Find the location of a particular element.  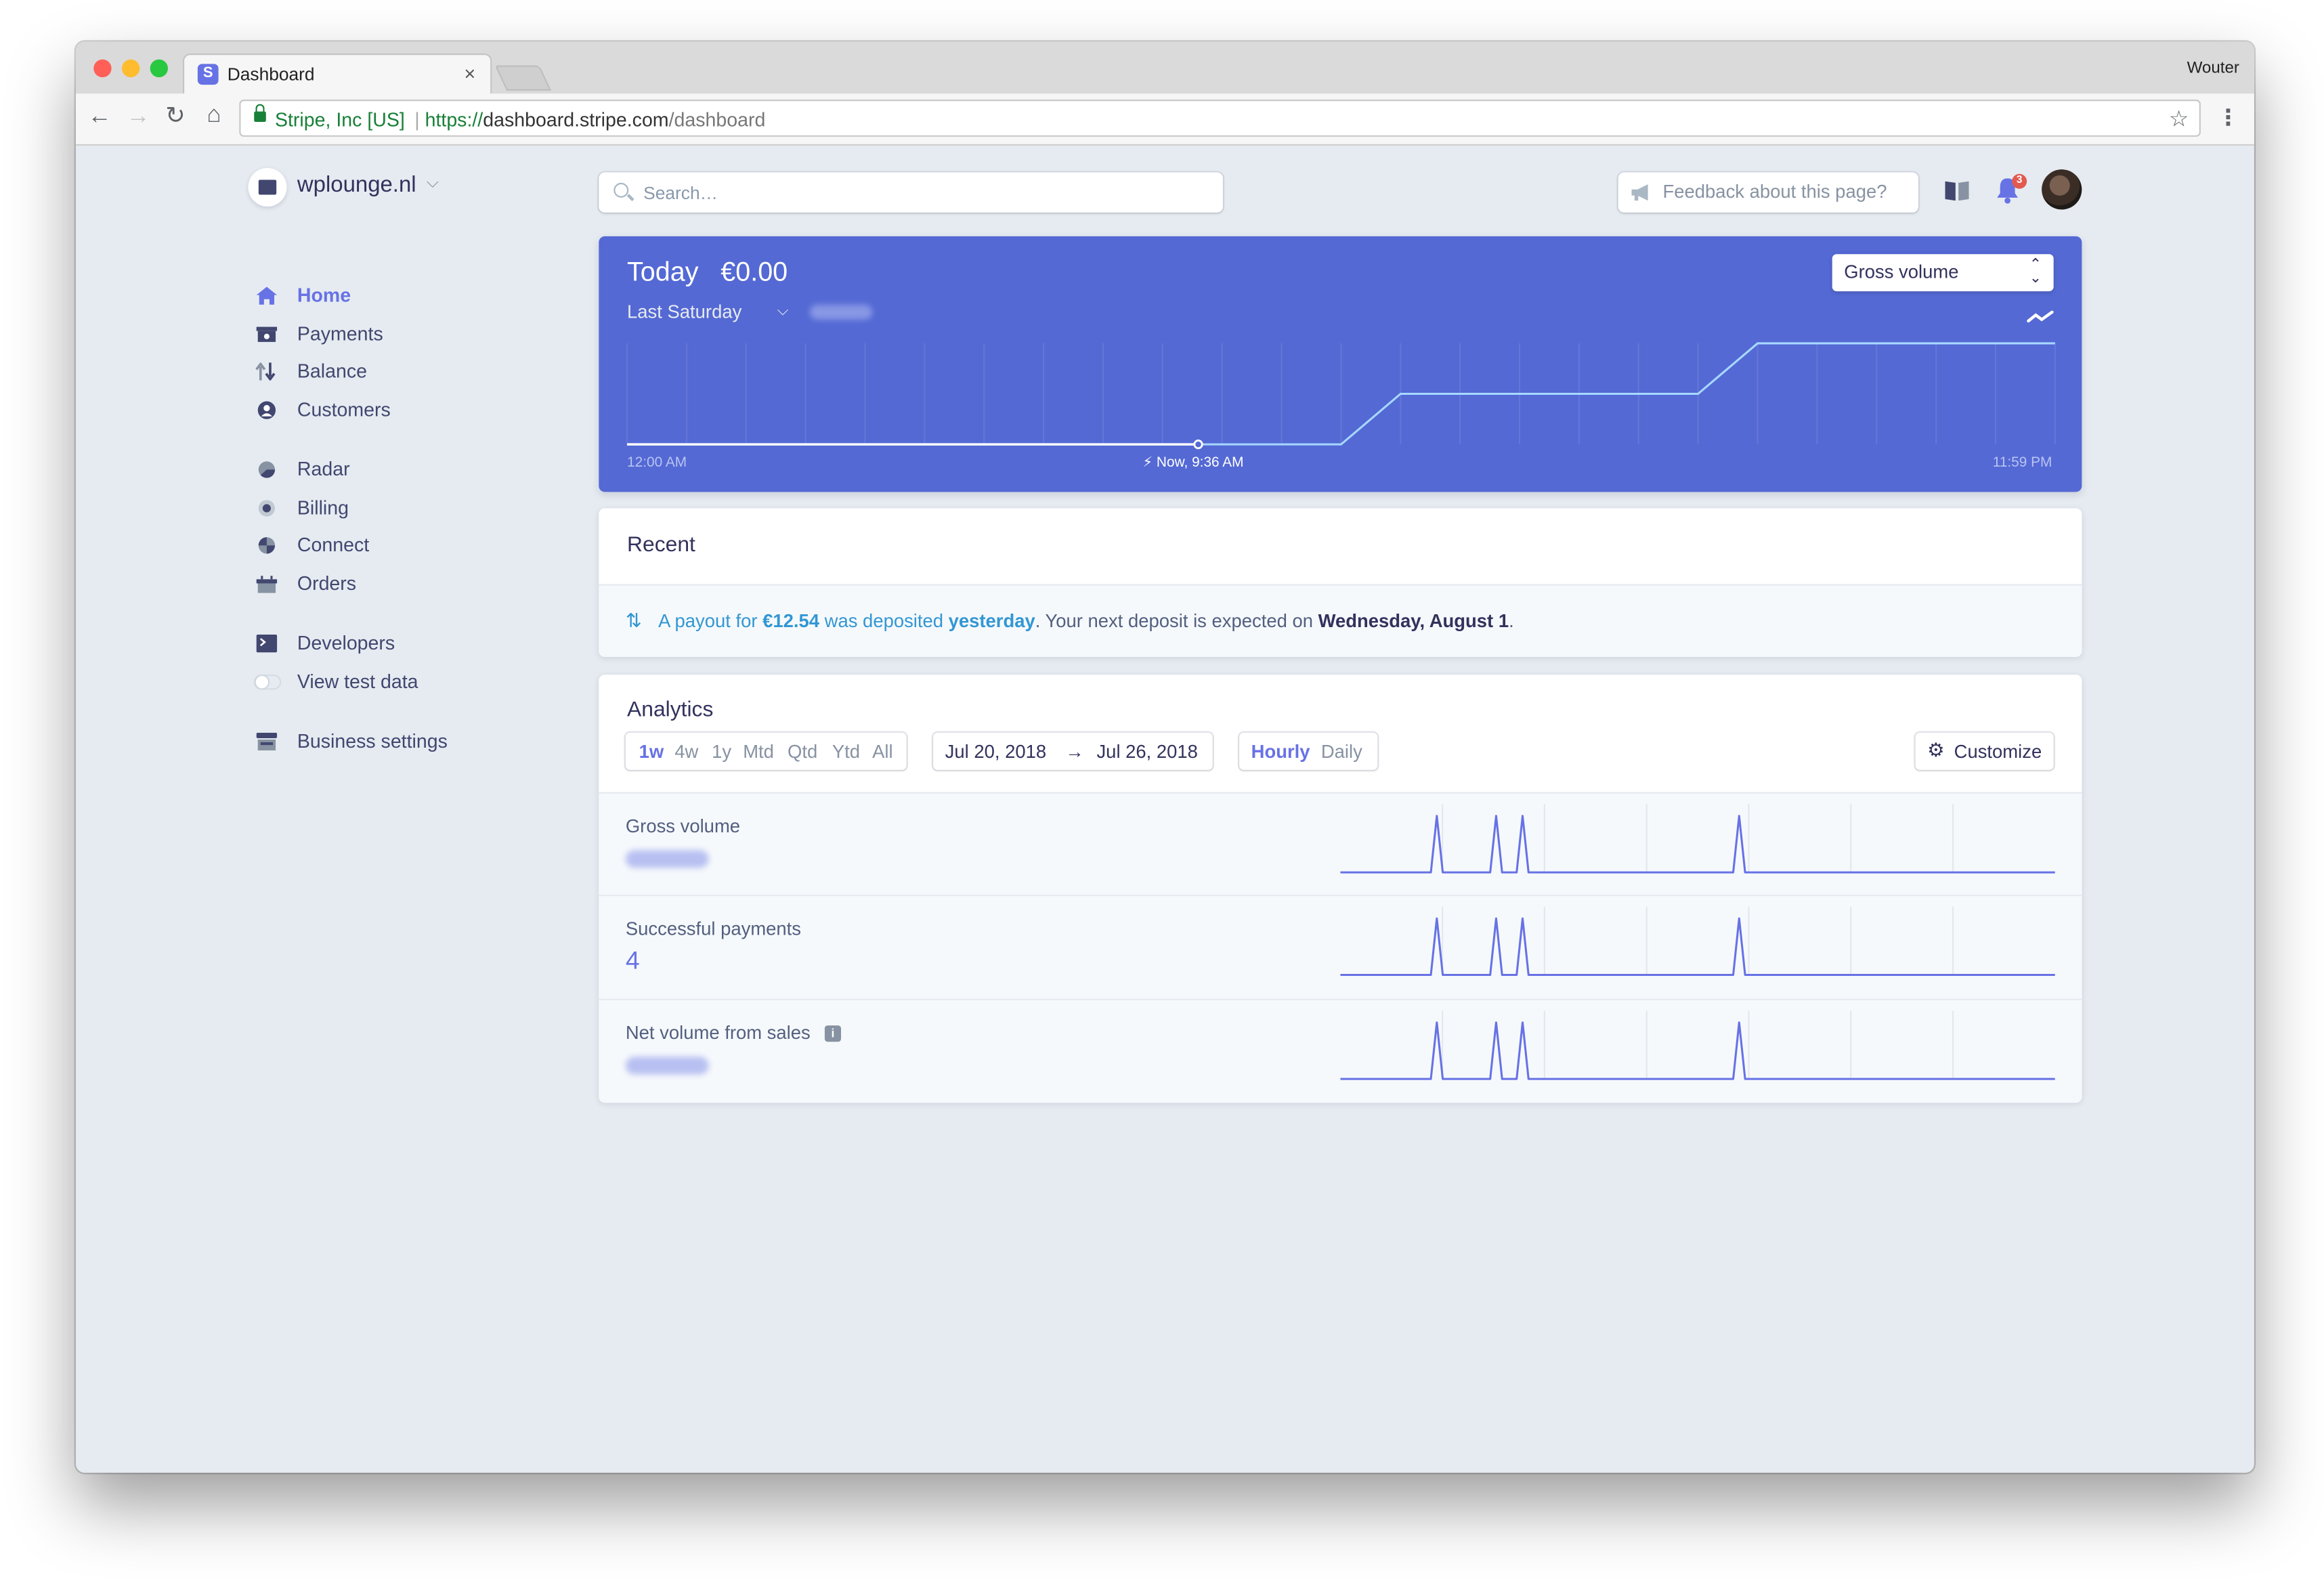

date-to: Jul 26, 2018 is located at coordinates (1146, 752).